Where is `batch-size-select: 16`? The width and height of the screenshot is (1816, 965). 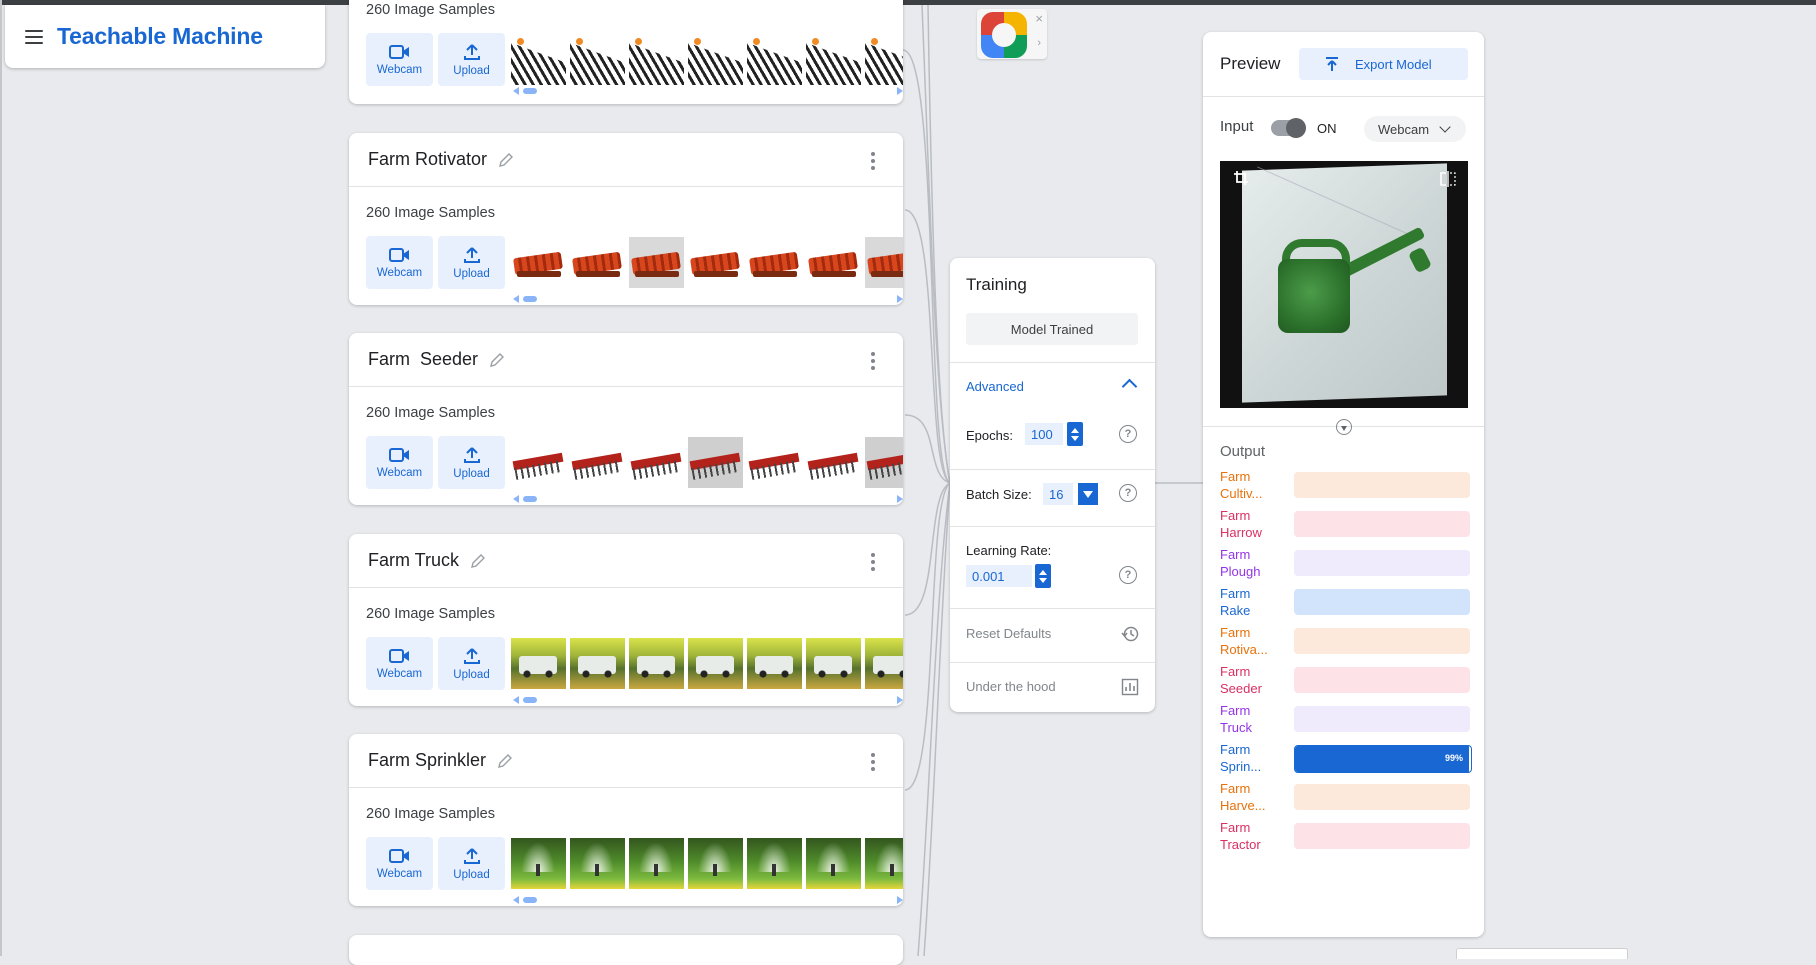 batch-size-select: 16 is located at coordinates (1058, 494).